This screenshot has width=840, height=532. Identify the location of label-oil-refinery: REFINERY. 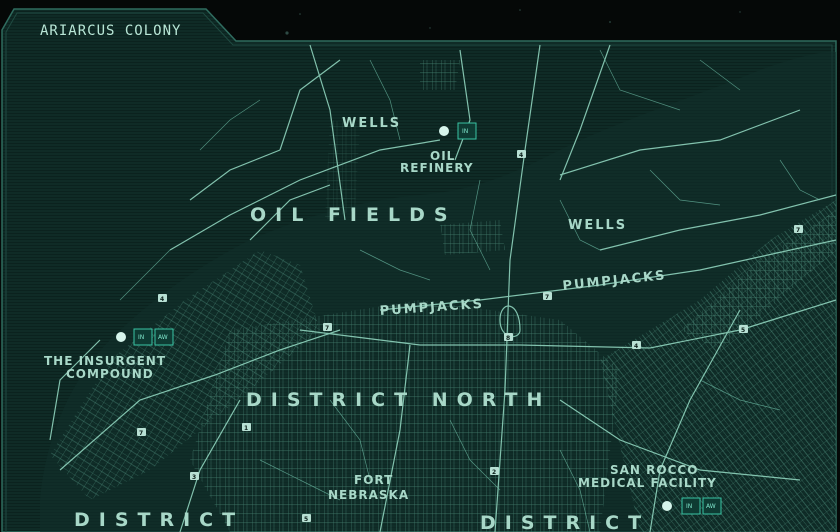
(437, 168).